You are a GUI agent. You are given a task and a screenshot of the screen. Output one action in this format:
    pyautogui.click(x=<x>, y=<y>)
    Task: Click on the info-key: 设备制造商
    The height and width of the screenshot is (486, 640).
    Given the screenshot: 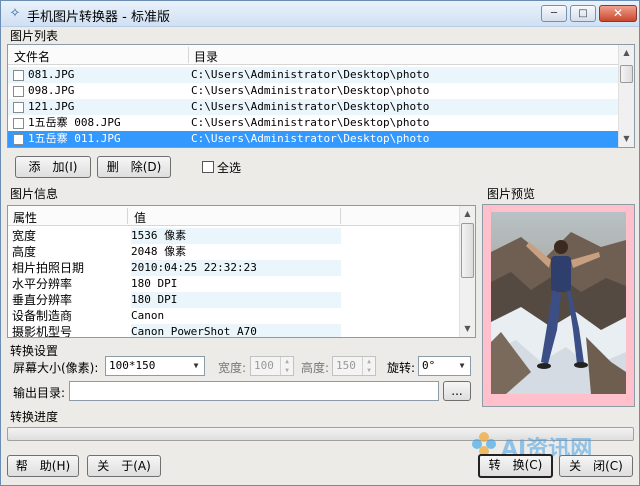 What is the action you would take?
    pyautogui.click(x=42, y=316)
    